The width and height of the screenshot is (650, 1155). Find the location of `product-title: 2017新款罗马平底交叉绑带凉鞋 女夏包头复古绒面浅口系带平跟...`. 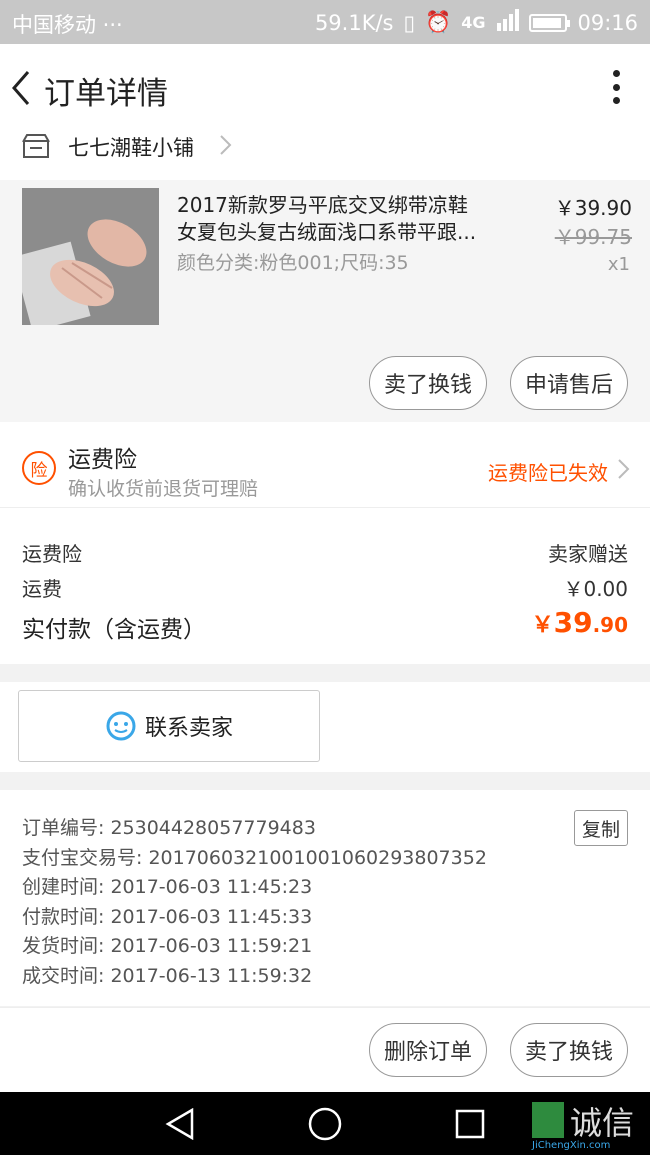

product-title: 2017新款罗马平底交叉绑带凉鞋 女夏包头复古绒面浅口系带平跟... is located at coordinates (326, 219).